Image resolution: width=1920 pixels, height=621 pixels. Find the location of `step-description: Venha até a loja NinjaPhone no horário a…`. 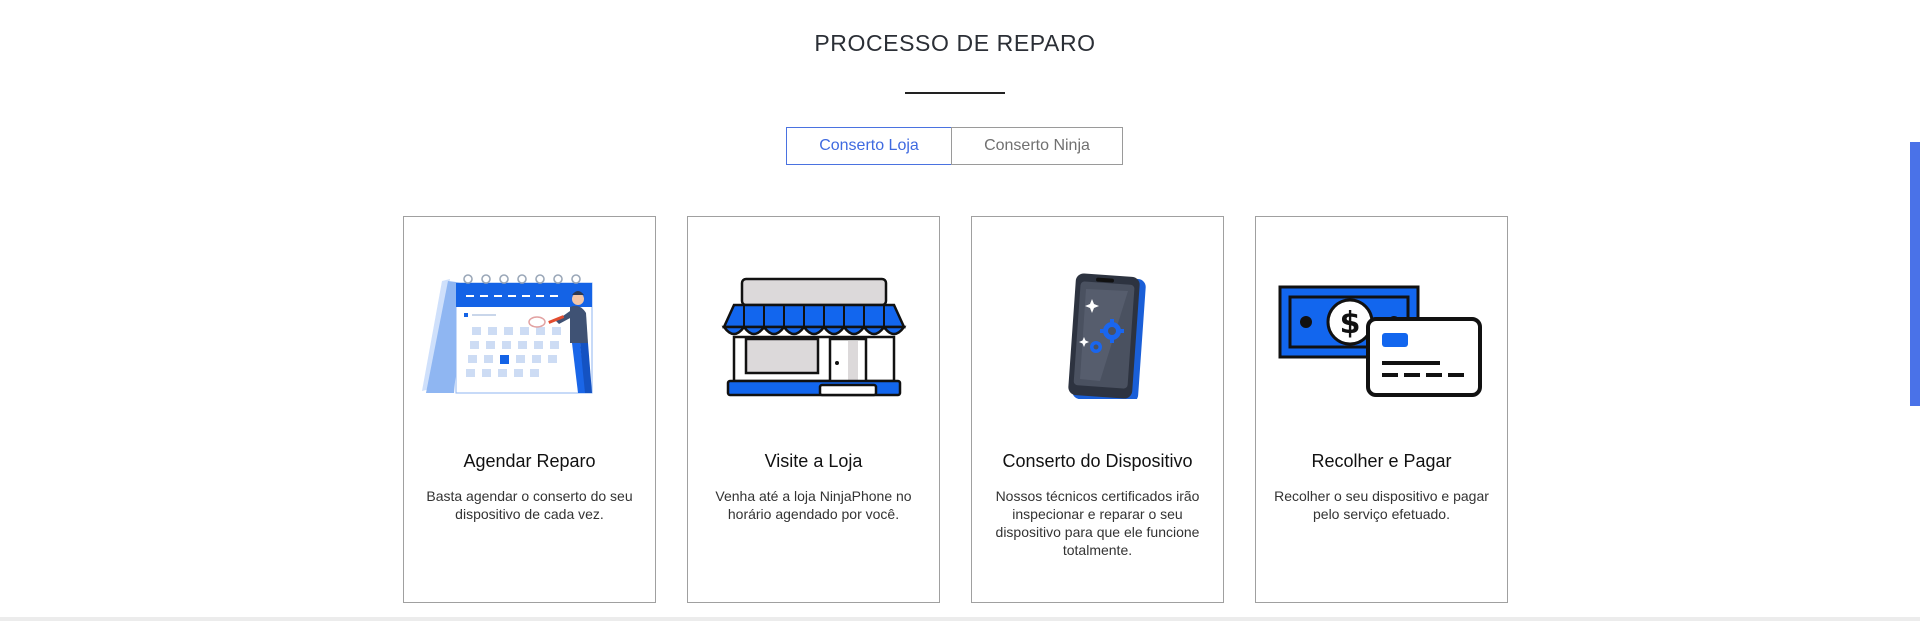

step-description: Venha até a loja NinjaPhone no horário a… is located at coordinates (813, 505).